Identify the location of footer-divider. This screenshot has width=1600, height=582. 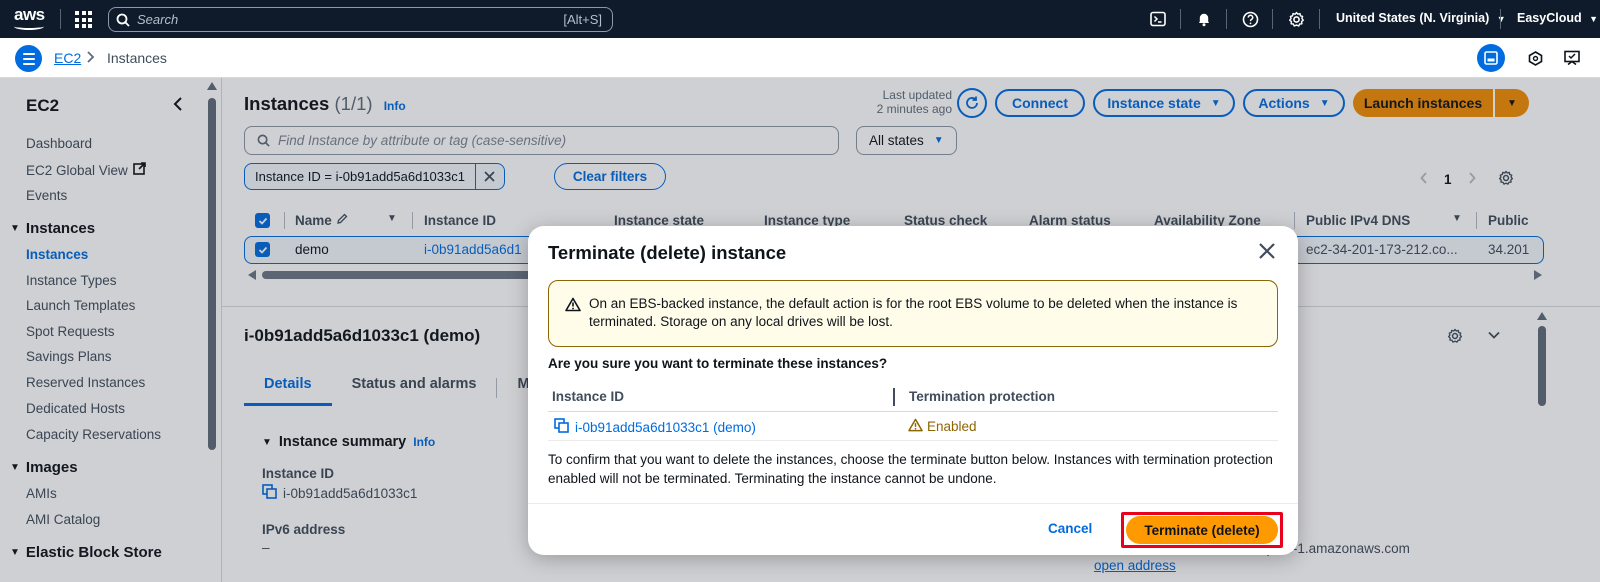
(913, 503).